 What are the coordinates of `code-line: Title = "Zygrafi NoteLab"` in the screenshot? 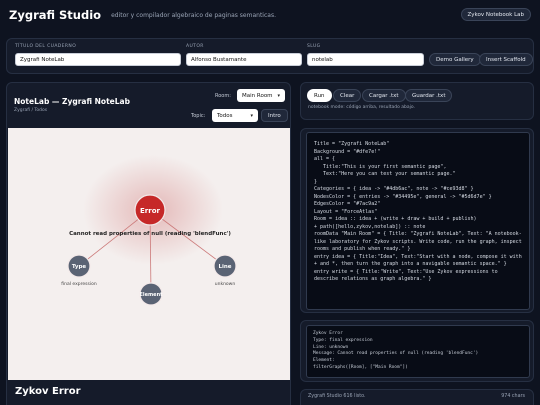 It's located at (352, 144).